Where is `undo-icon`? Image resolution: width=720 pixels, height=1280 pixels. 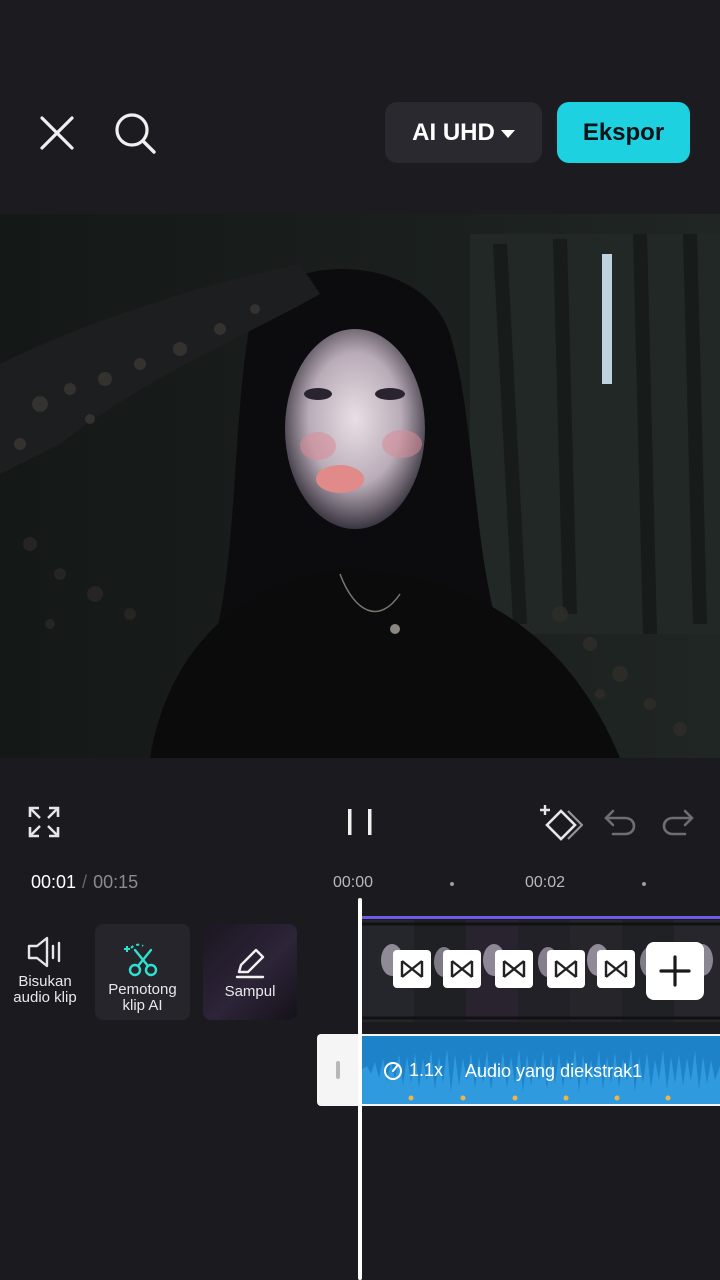 undo-icon is located at coordinates (620, 822).